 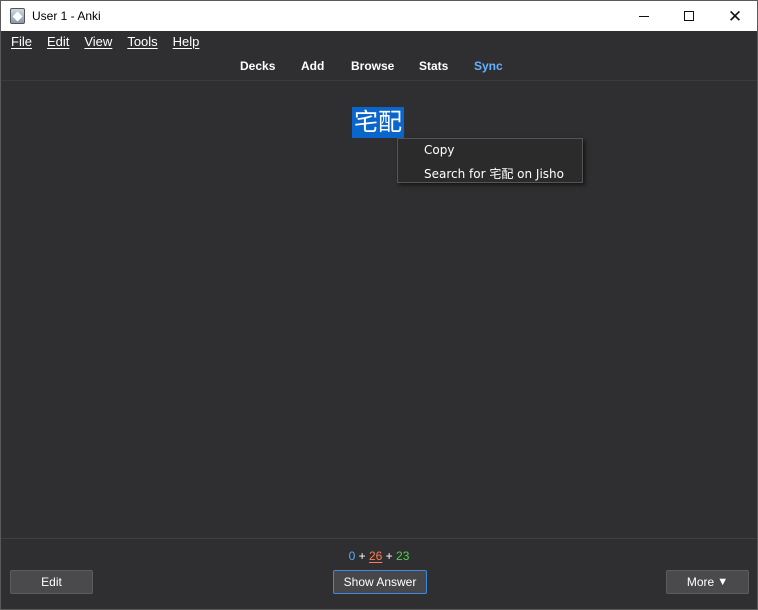 I want to click on title-bar: User 1 - Anki ✕, so click(x=379, y=16).